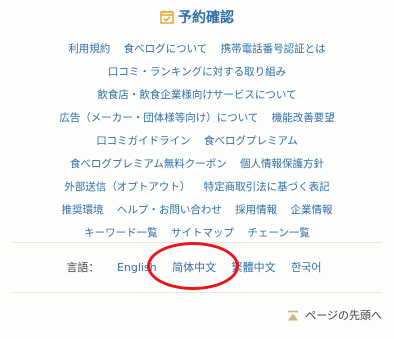 Image resolution: width=394 pixels, height=339 pixels. Describe the element at coordinates (303, 118) in the screenshot. I see `link-feature-request: 機能改善要望` at that location.